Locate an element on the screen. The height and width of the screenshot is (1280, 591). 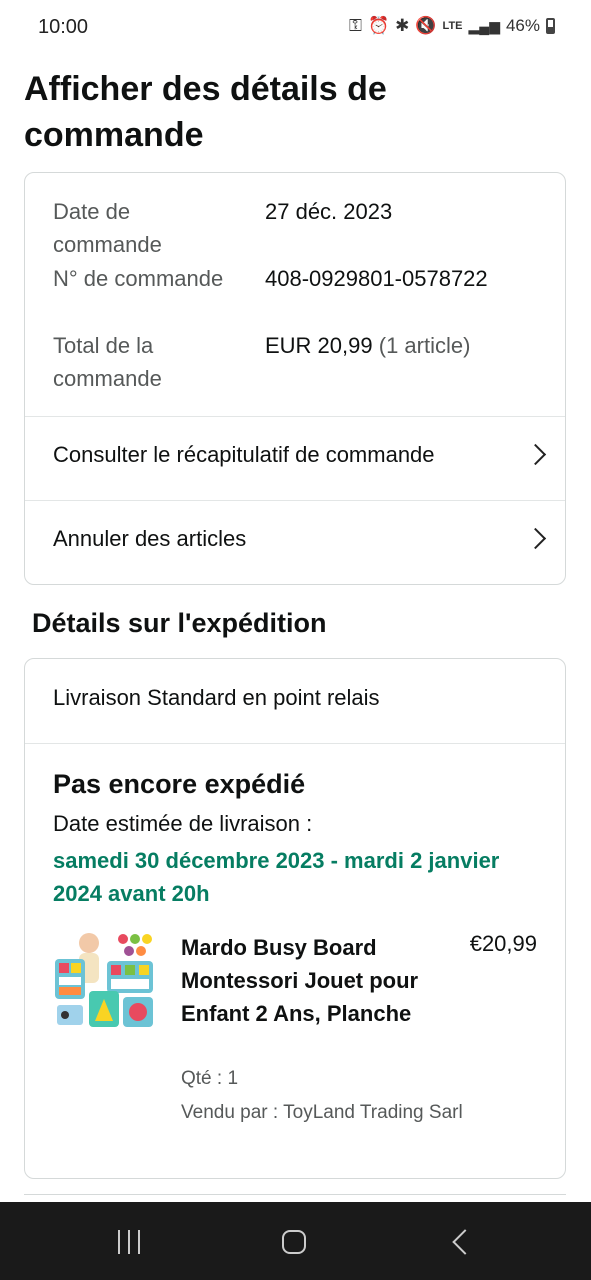
page-title: Afficher des détails de commande is located at coordinates (205, 112).